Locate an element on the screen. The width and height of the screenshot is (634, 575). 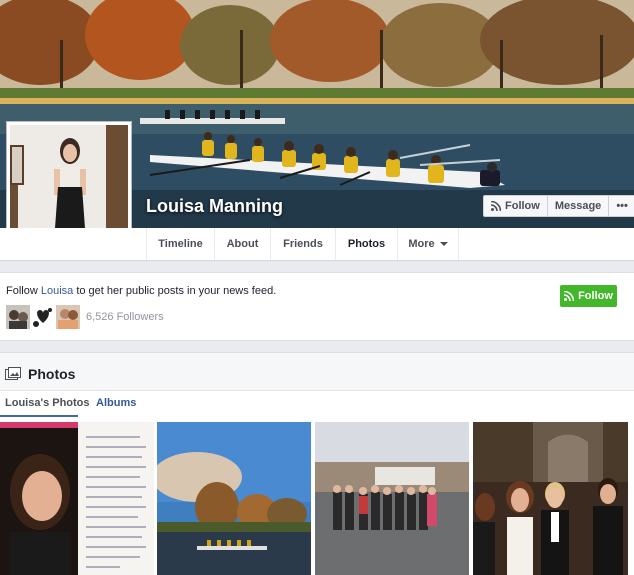
follow-button: Follow is located at coordinates (516, 206).